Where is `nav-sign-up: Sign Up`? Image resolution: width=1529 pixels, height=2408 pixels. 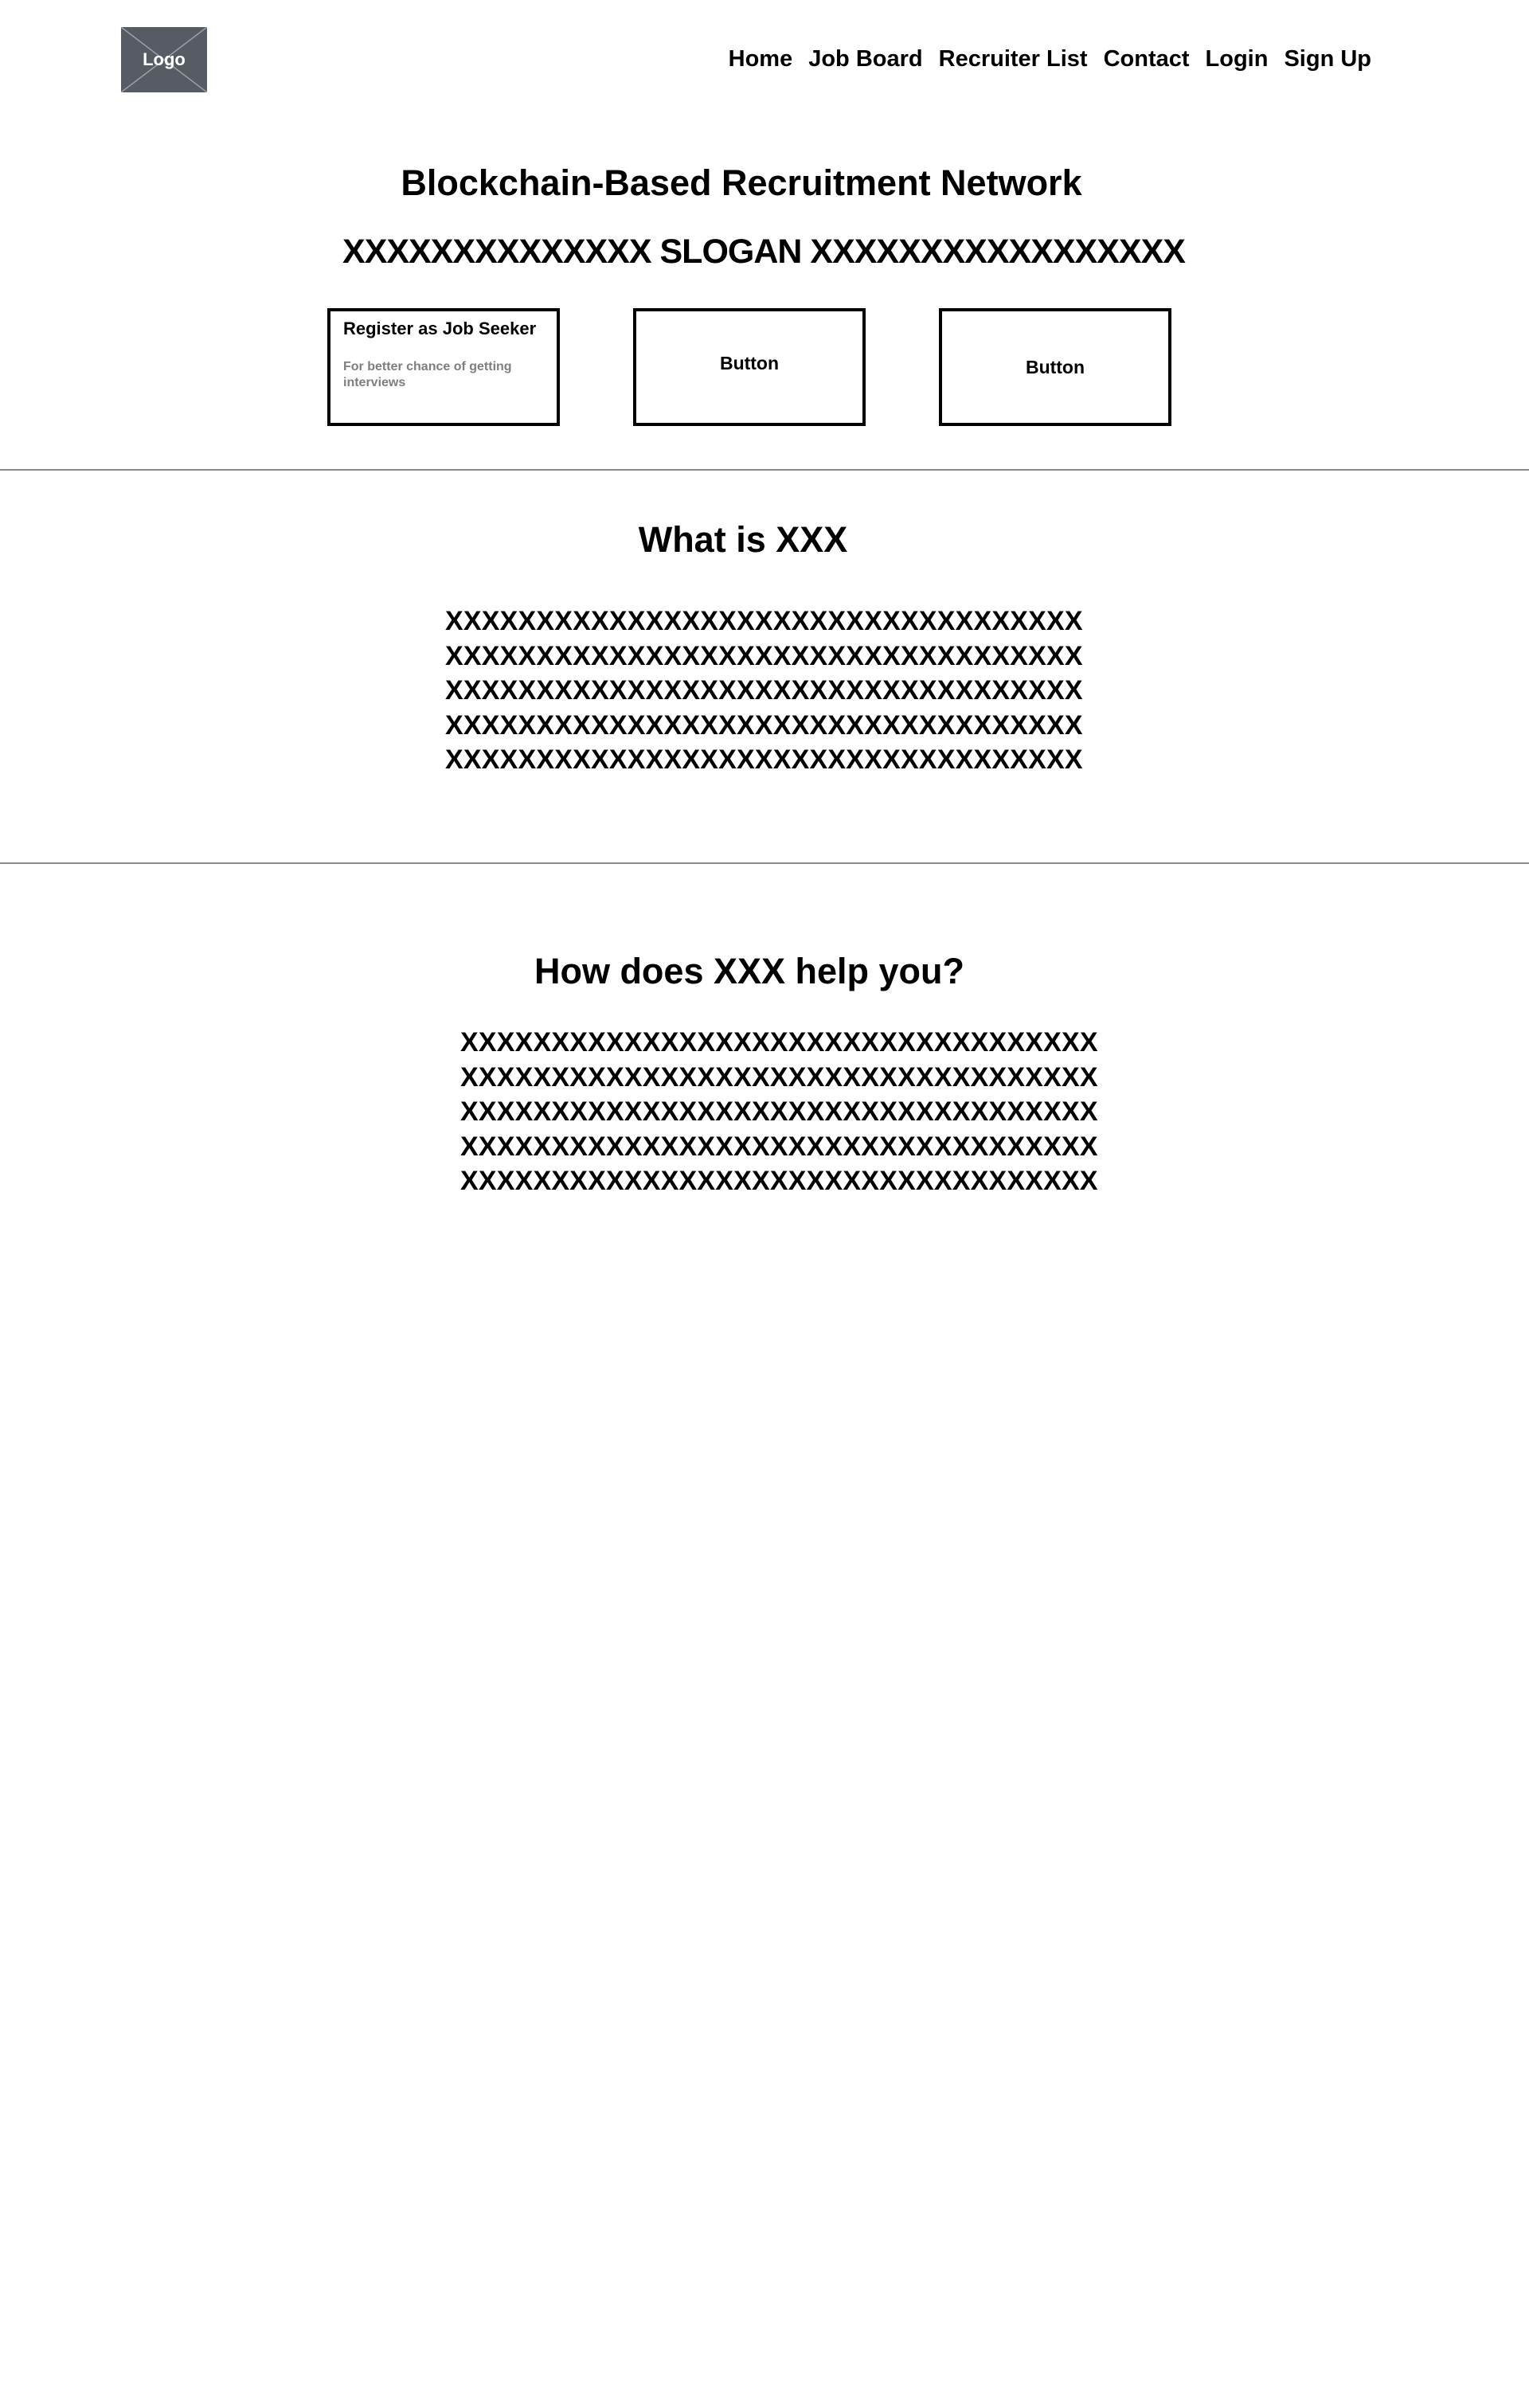 nav-sign-up: Sign Up is located at coordinates (1327, 59).